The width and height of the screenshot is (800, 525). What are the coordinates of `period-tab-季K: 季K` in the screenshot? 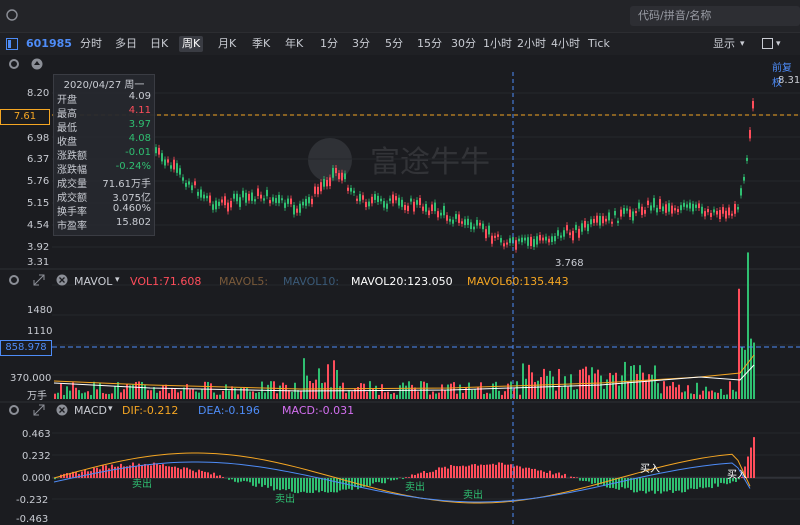 It's located at (261, 44).